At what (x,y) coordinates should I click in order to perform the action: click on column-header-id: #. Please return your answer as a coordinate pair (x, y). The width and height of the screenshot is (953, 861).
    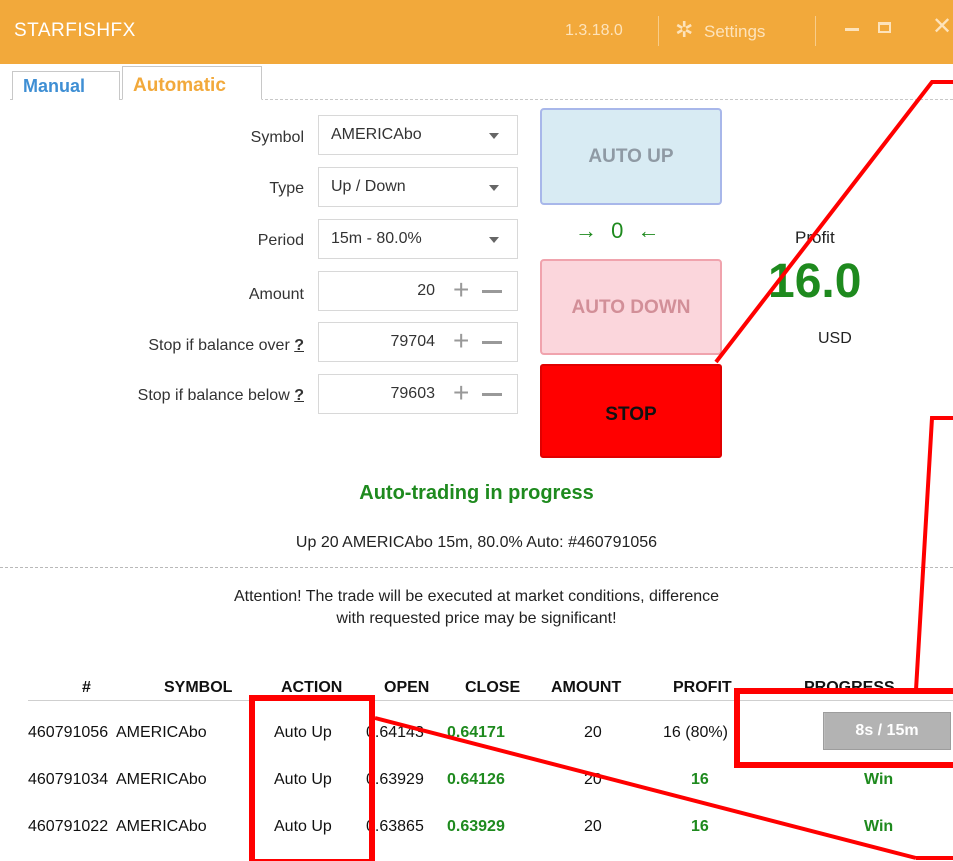
    Looking at the image, I should click on (86, 687).